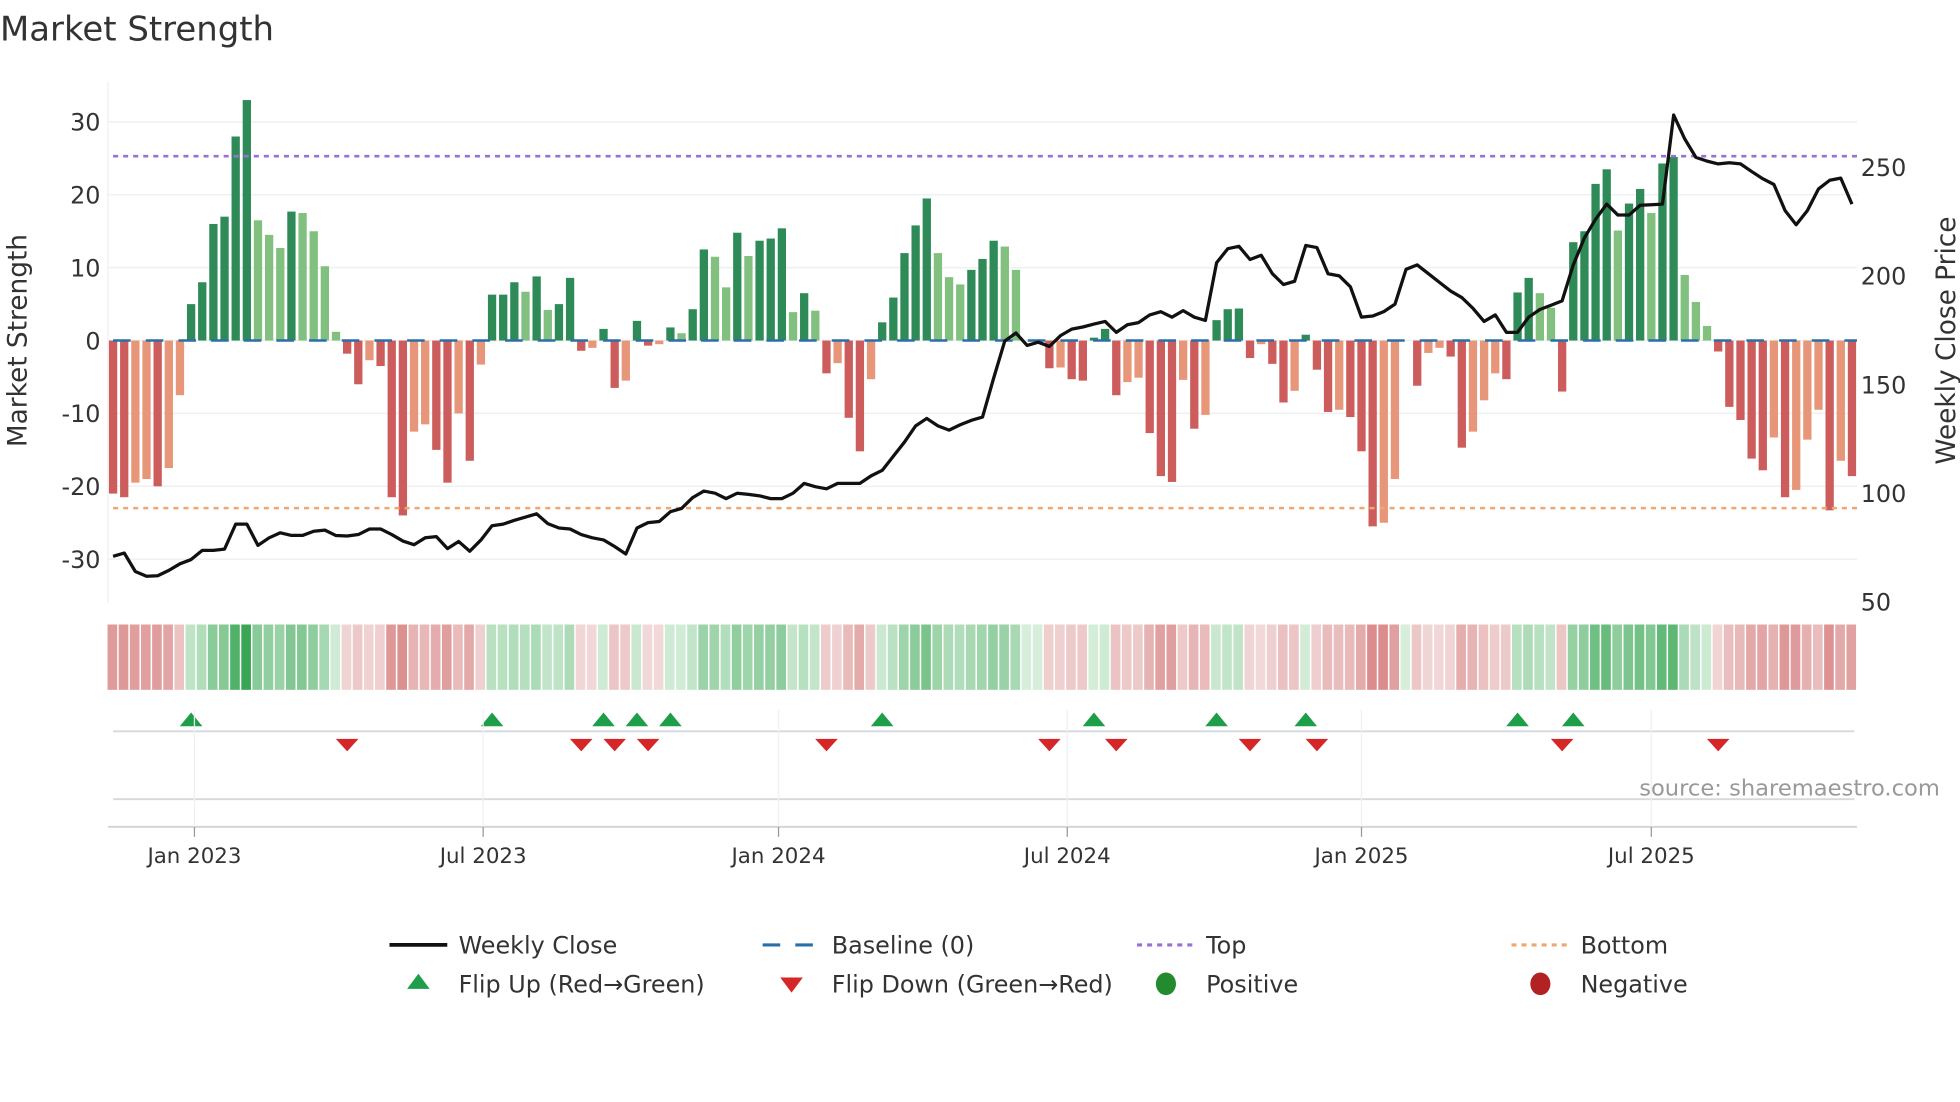 The image size is (1960, 1102). Describe the element at coordinates (1625, 946) in the screenshot. I see `legend-label: Bottom` at that location.